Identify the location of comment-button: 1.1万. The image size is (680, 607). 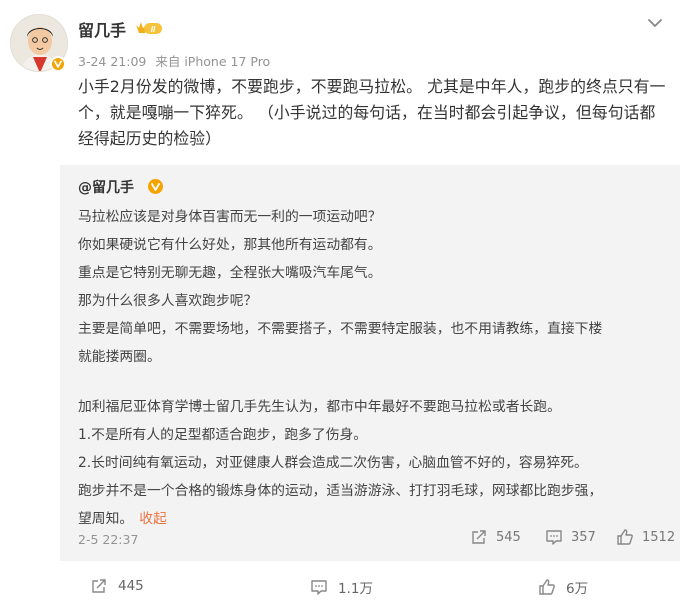
(341, 587).